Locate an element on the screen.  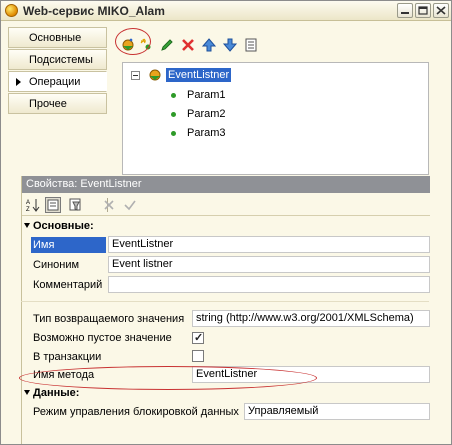
checkmark-icon: ✓ is located at coordinates (199, 338).